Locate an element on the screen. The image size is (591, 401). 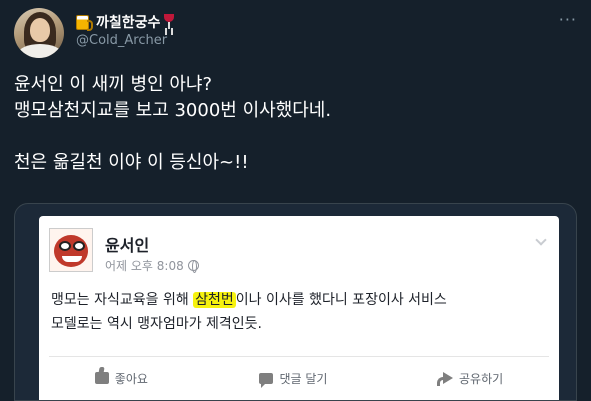
author-name-row: 까칠한궁수 is located at coordinates (125, 22).